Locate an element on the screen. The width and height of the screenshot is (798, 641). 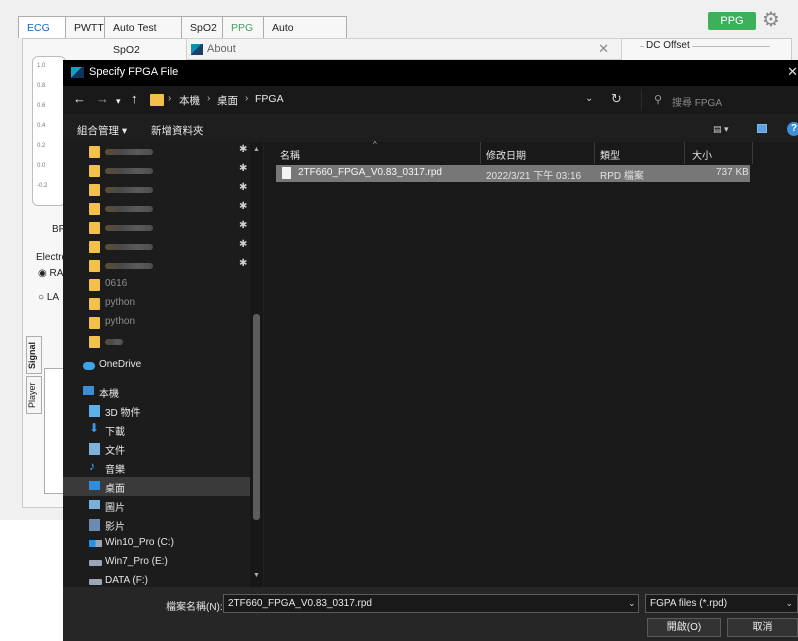
nav-item-downloads: ⬇ 下載 is located at coordinates (156, 429).